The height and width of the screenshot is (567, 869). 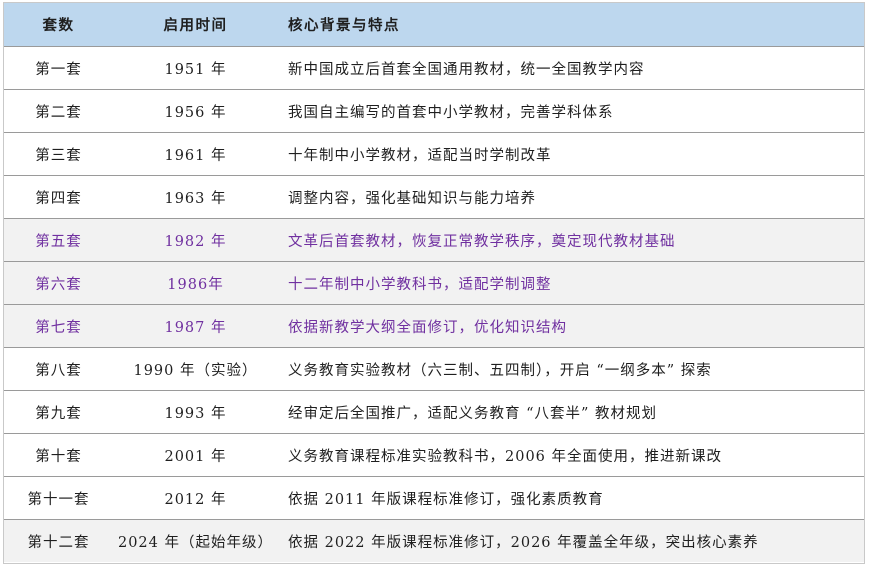 I want to click on cell-start-time: 1963 年, so click(x=195, y=197).